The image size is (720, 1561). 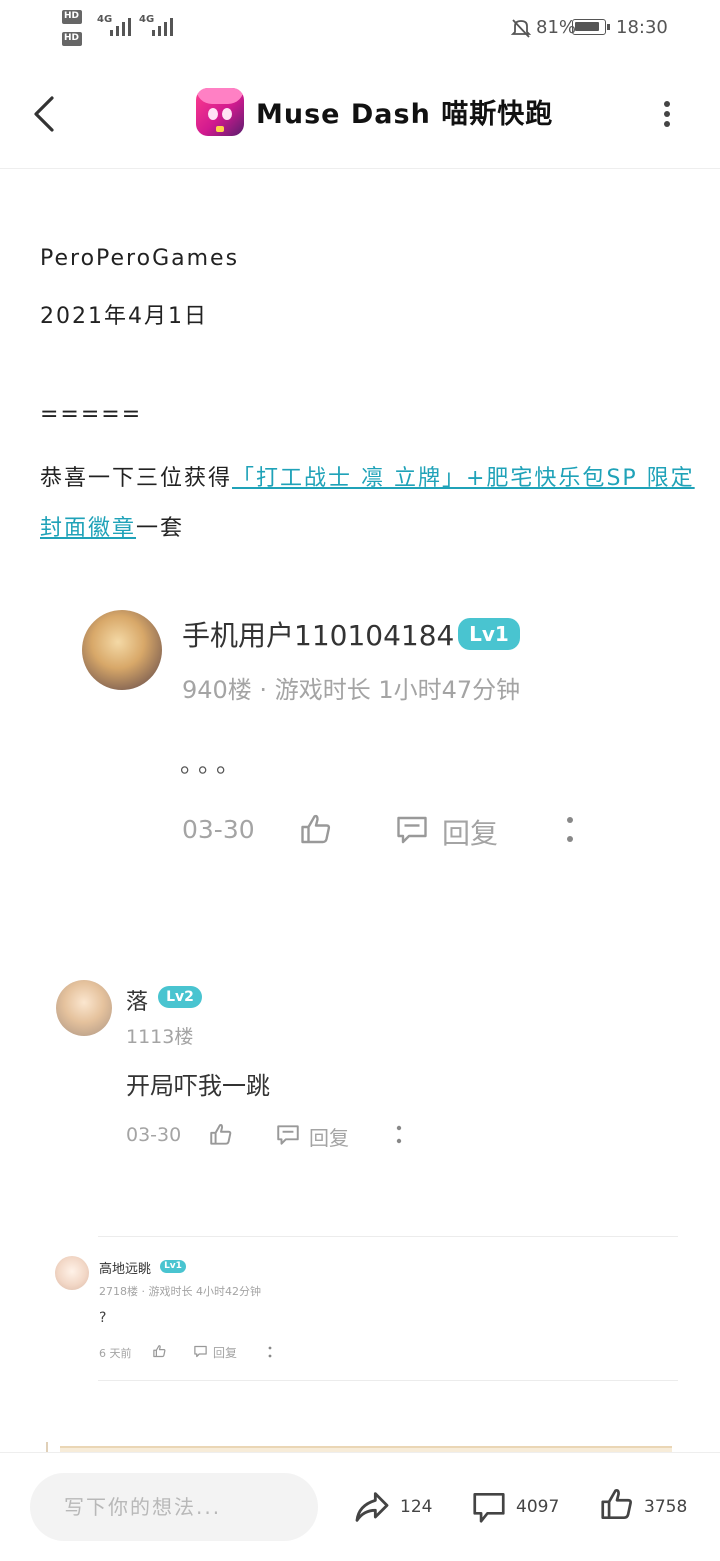 What do you see at coordinates (521, 28) in the screenshot?
I see `mute-bell-icon` at bounding box center [521, 28].